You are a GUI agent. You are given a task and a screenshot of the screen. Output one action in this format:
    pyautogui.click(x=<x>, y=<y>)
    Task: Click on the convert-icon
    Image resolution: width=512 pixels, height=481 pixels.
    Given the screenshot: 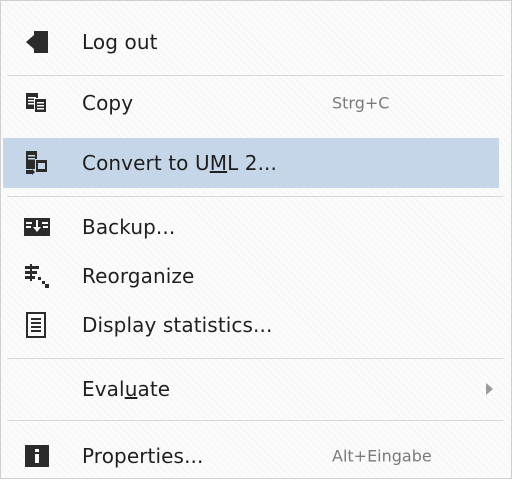 What is the action you would take?
    pyautogui.click(x=37, y=163)
    